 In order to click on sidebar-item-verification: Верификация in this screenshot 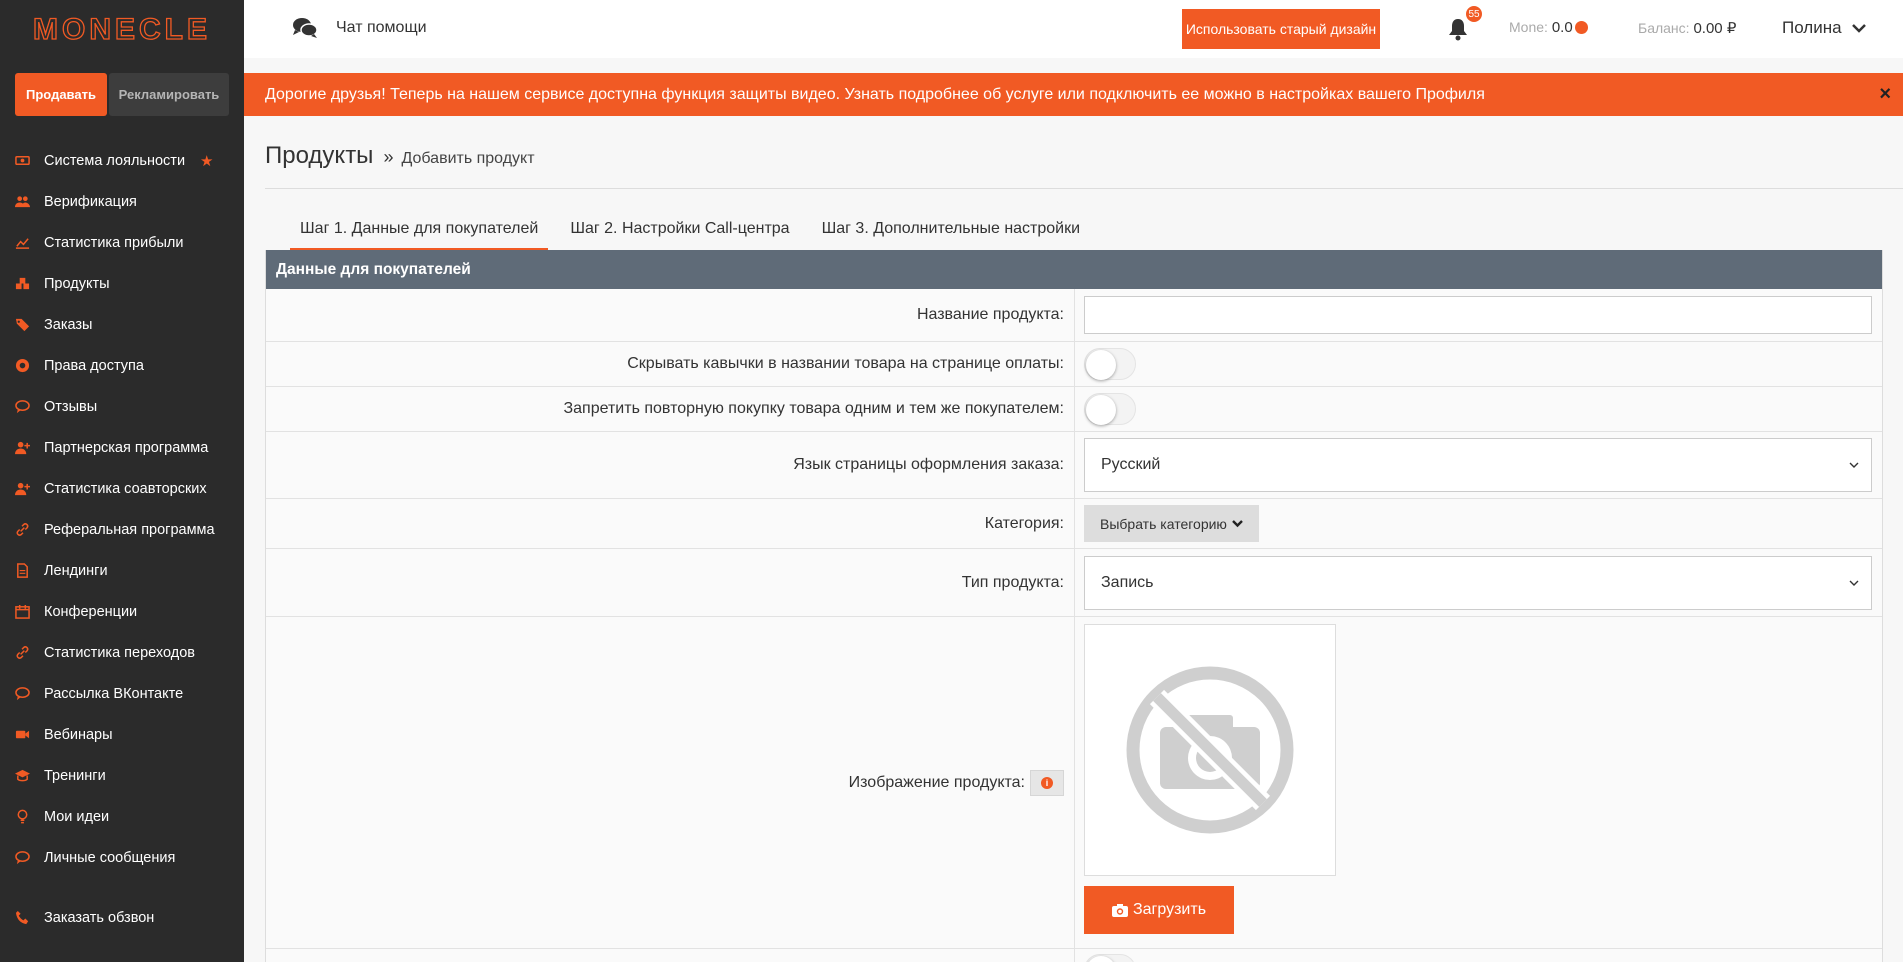, I will do `click(122, 201)`.